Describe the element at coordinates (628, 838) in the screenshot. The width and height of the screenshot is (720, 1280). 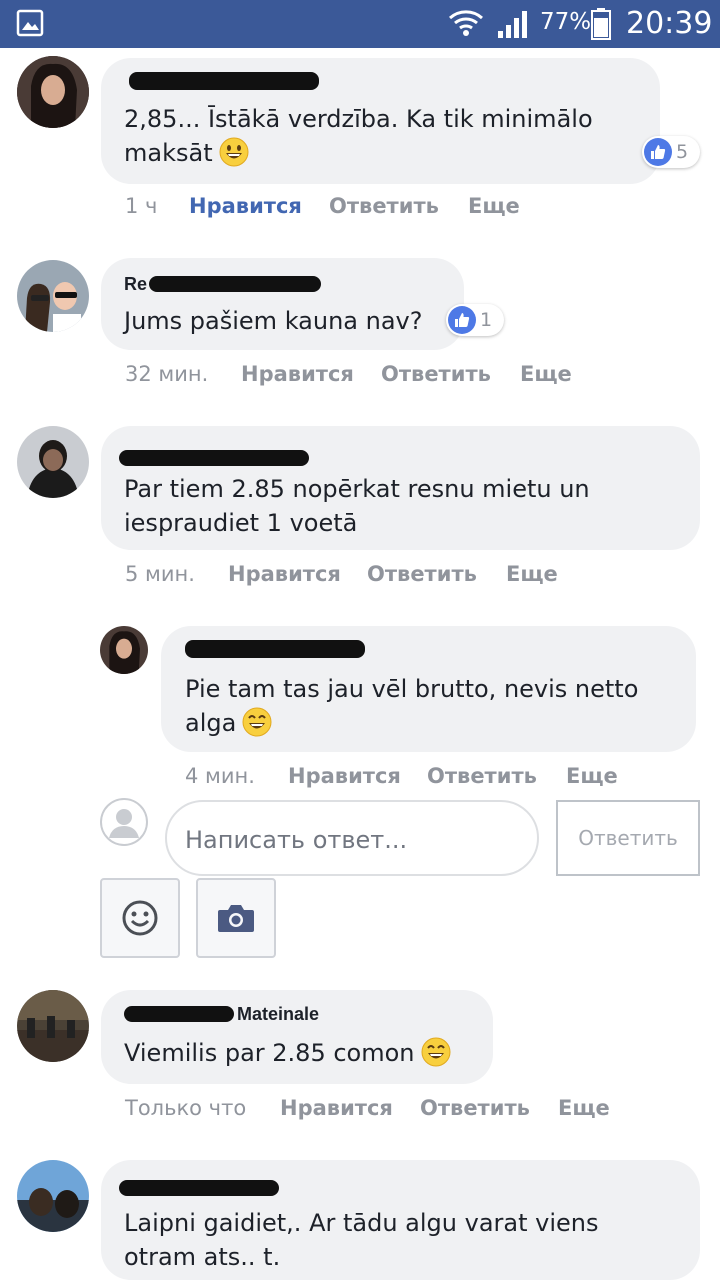
I see `reply-submit-button: Ответить` at that location.